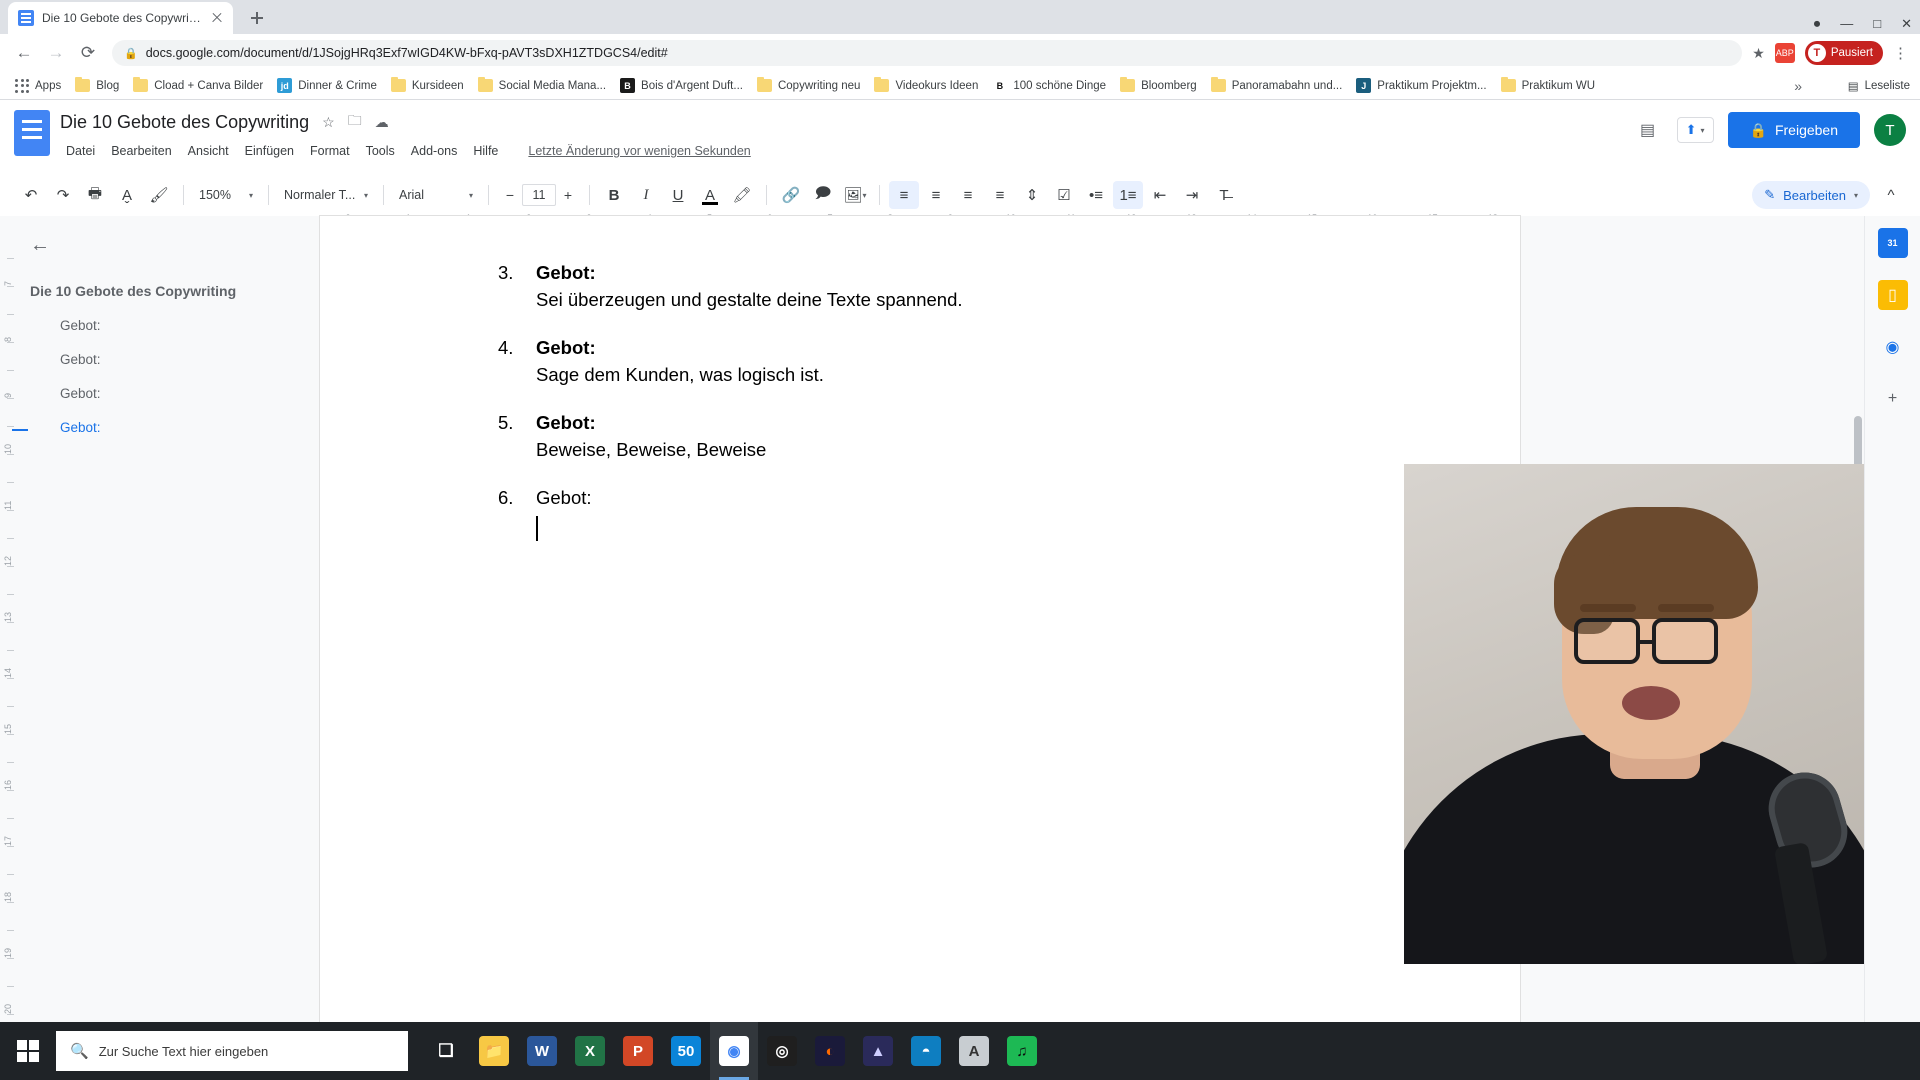 This screenshot has height=1080, width=1920. What do you see at coordinates (742, 195) in the screenshot?
I see `highlight-icon: 🖍` at bounding box center [742, 195].